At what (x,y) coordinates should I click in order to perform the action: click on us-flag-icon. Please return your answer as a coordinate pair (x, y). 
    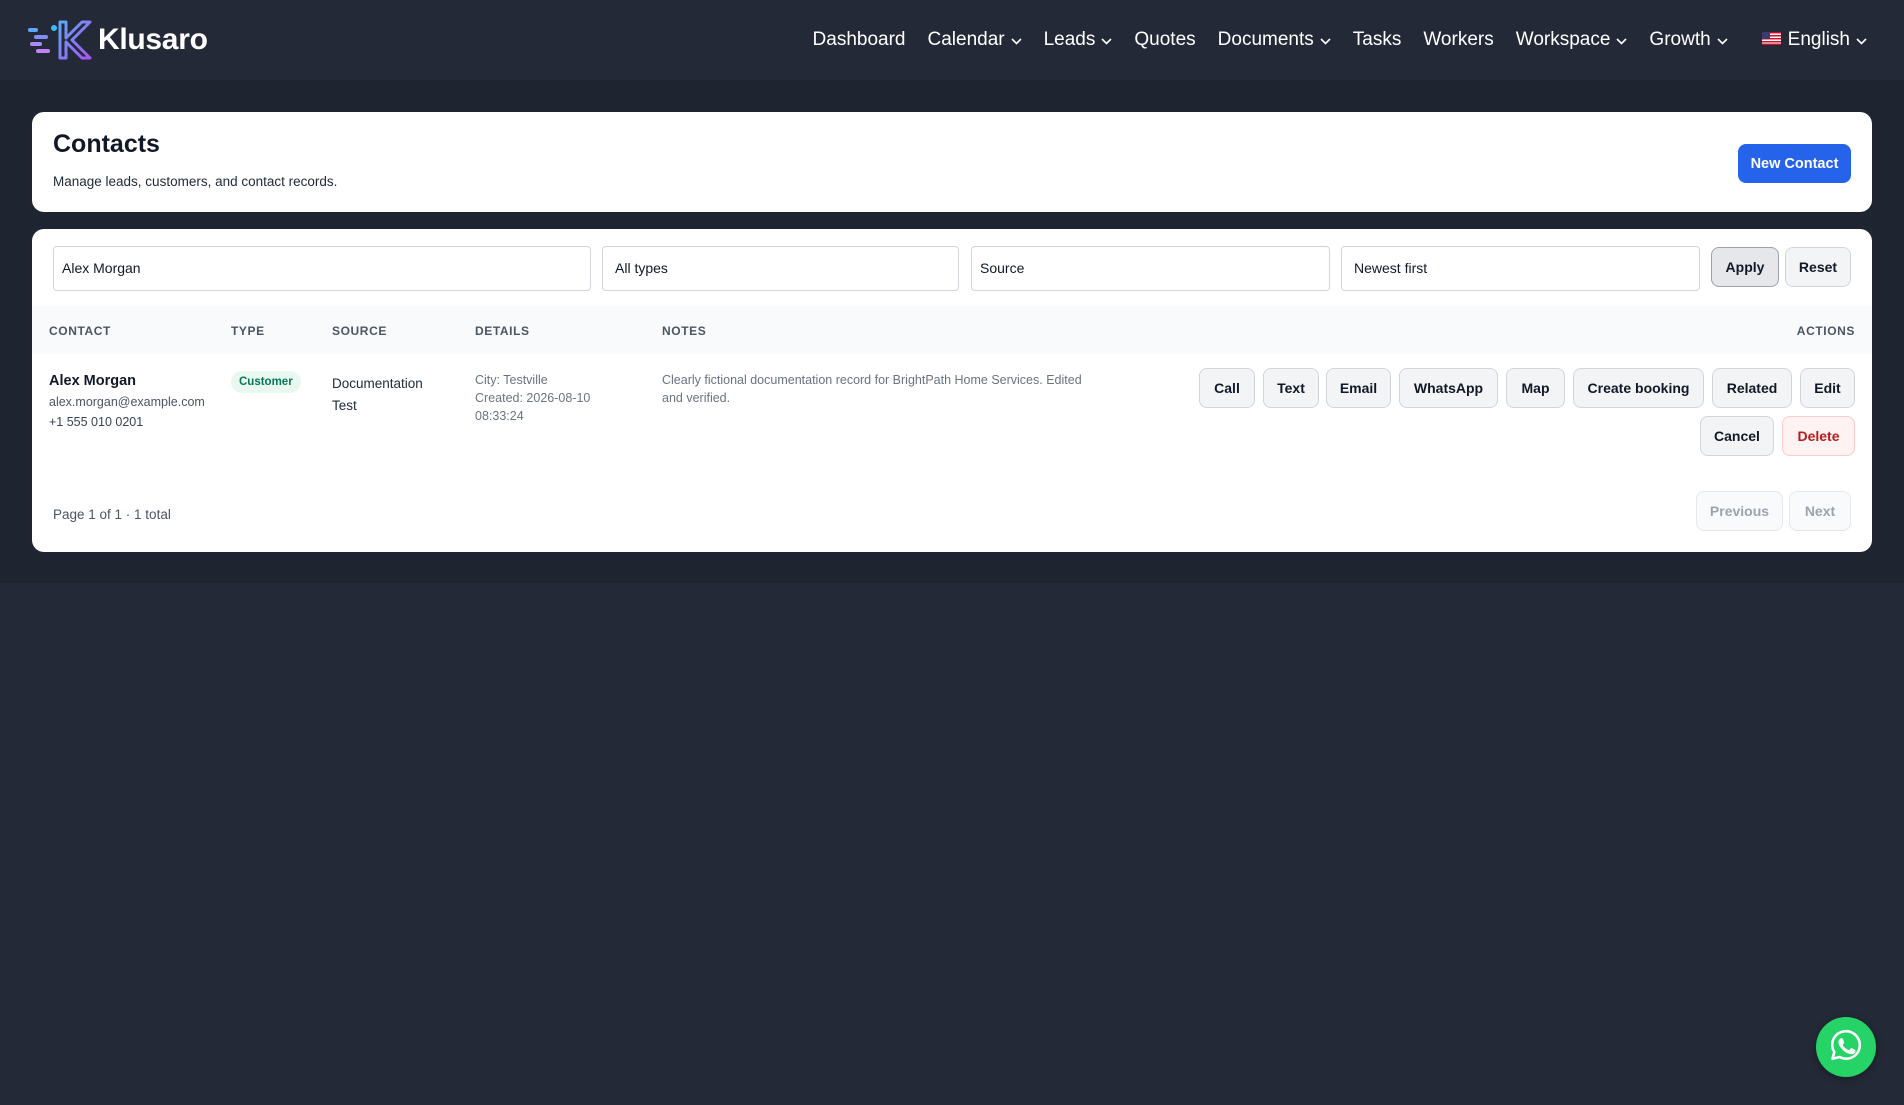
    Looking at the image, I should click on (1771, 40).